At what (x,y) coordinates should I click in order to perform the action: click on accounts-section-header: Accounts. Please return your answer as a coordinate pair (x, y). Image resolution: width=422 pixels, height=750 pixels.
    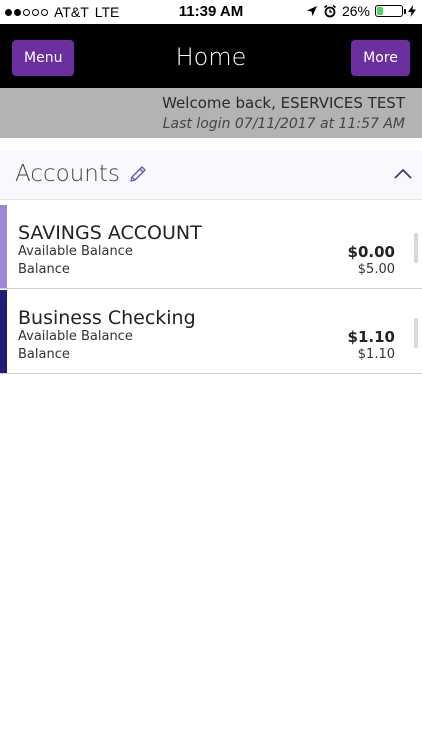
    Looking at the image, I should click on (211, 175).